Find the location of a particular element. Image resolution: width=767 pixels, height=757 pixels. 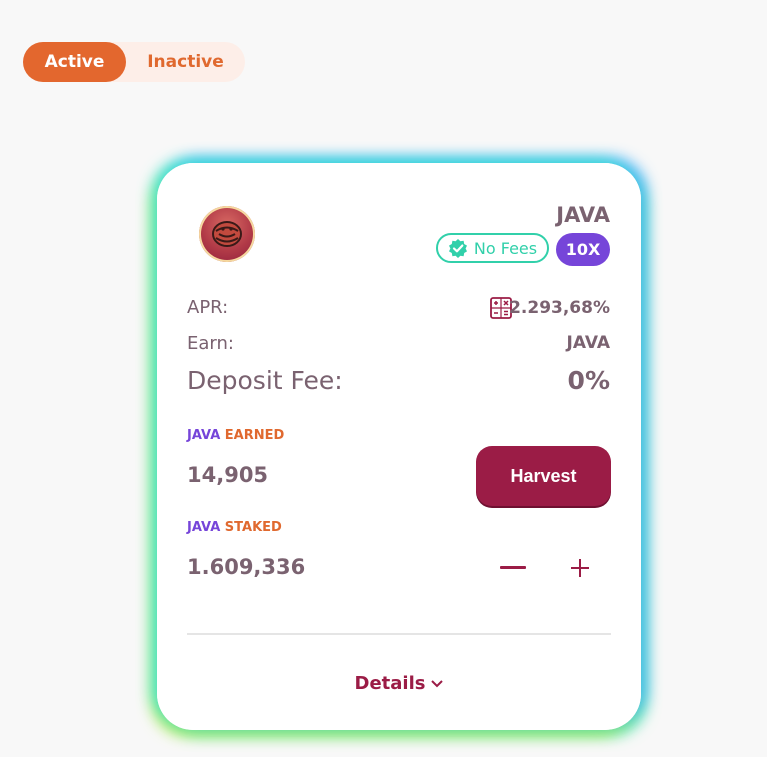

no-fees-badge: No Fees is located at coordinates (492, 248).